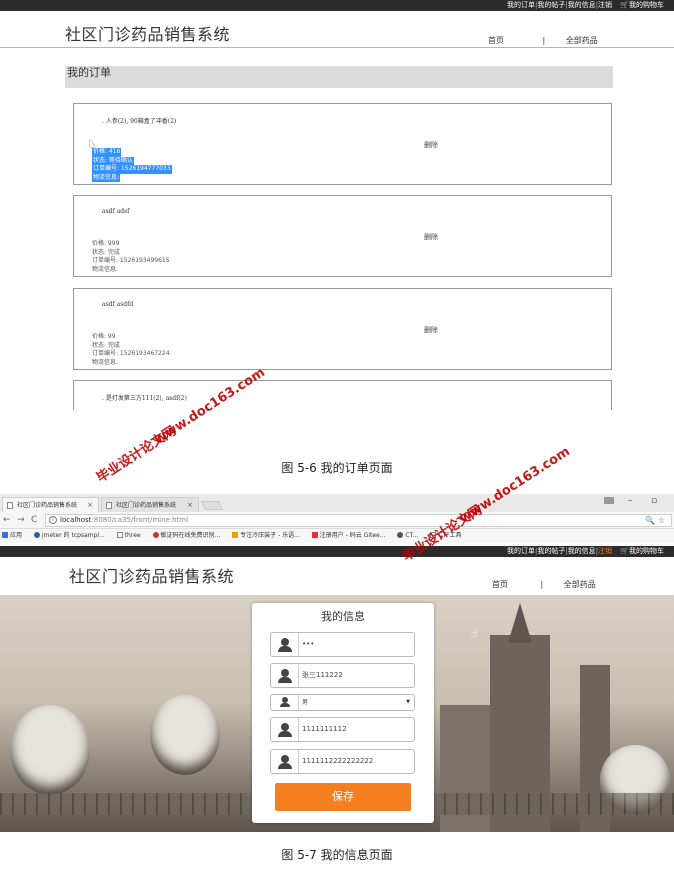 The width and height of the screenshot is (674, 876). Describe the element at coordinates (342, 395) in the screenshot. I see `order-card: . 是打发第三方111(2), asdf(2)` at that location.